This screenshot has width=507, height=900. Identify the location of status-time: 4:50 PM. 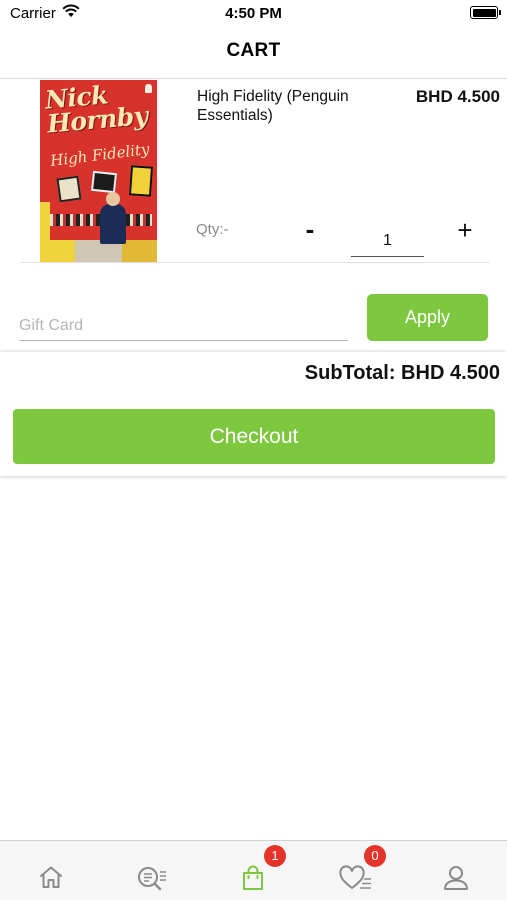
(253, 13).